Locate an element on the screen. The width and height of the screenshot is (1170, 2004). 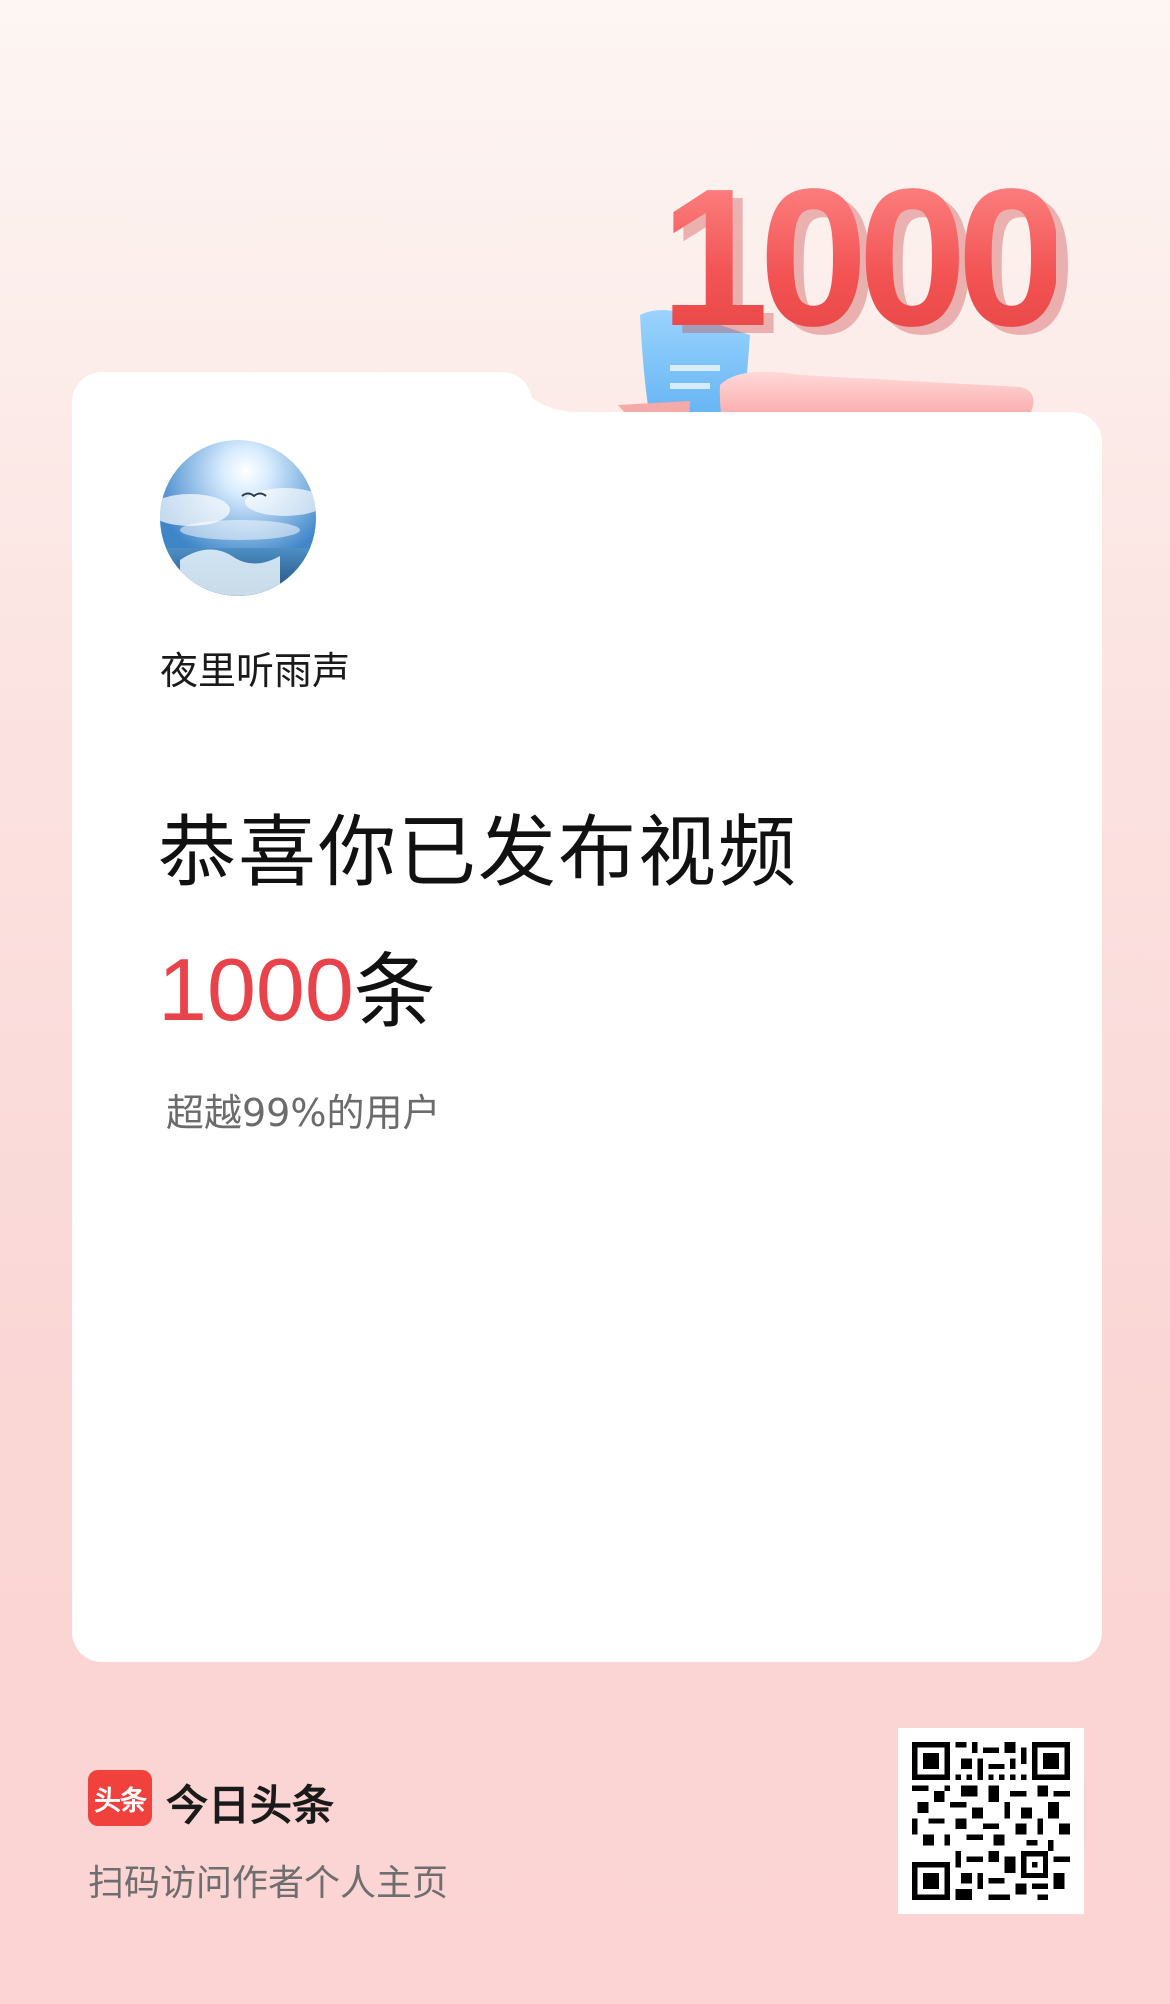
badge-number: 1000 is located at coordinates (863, 257).